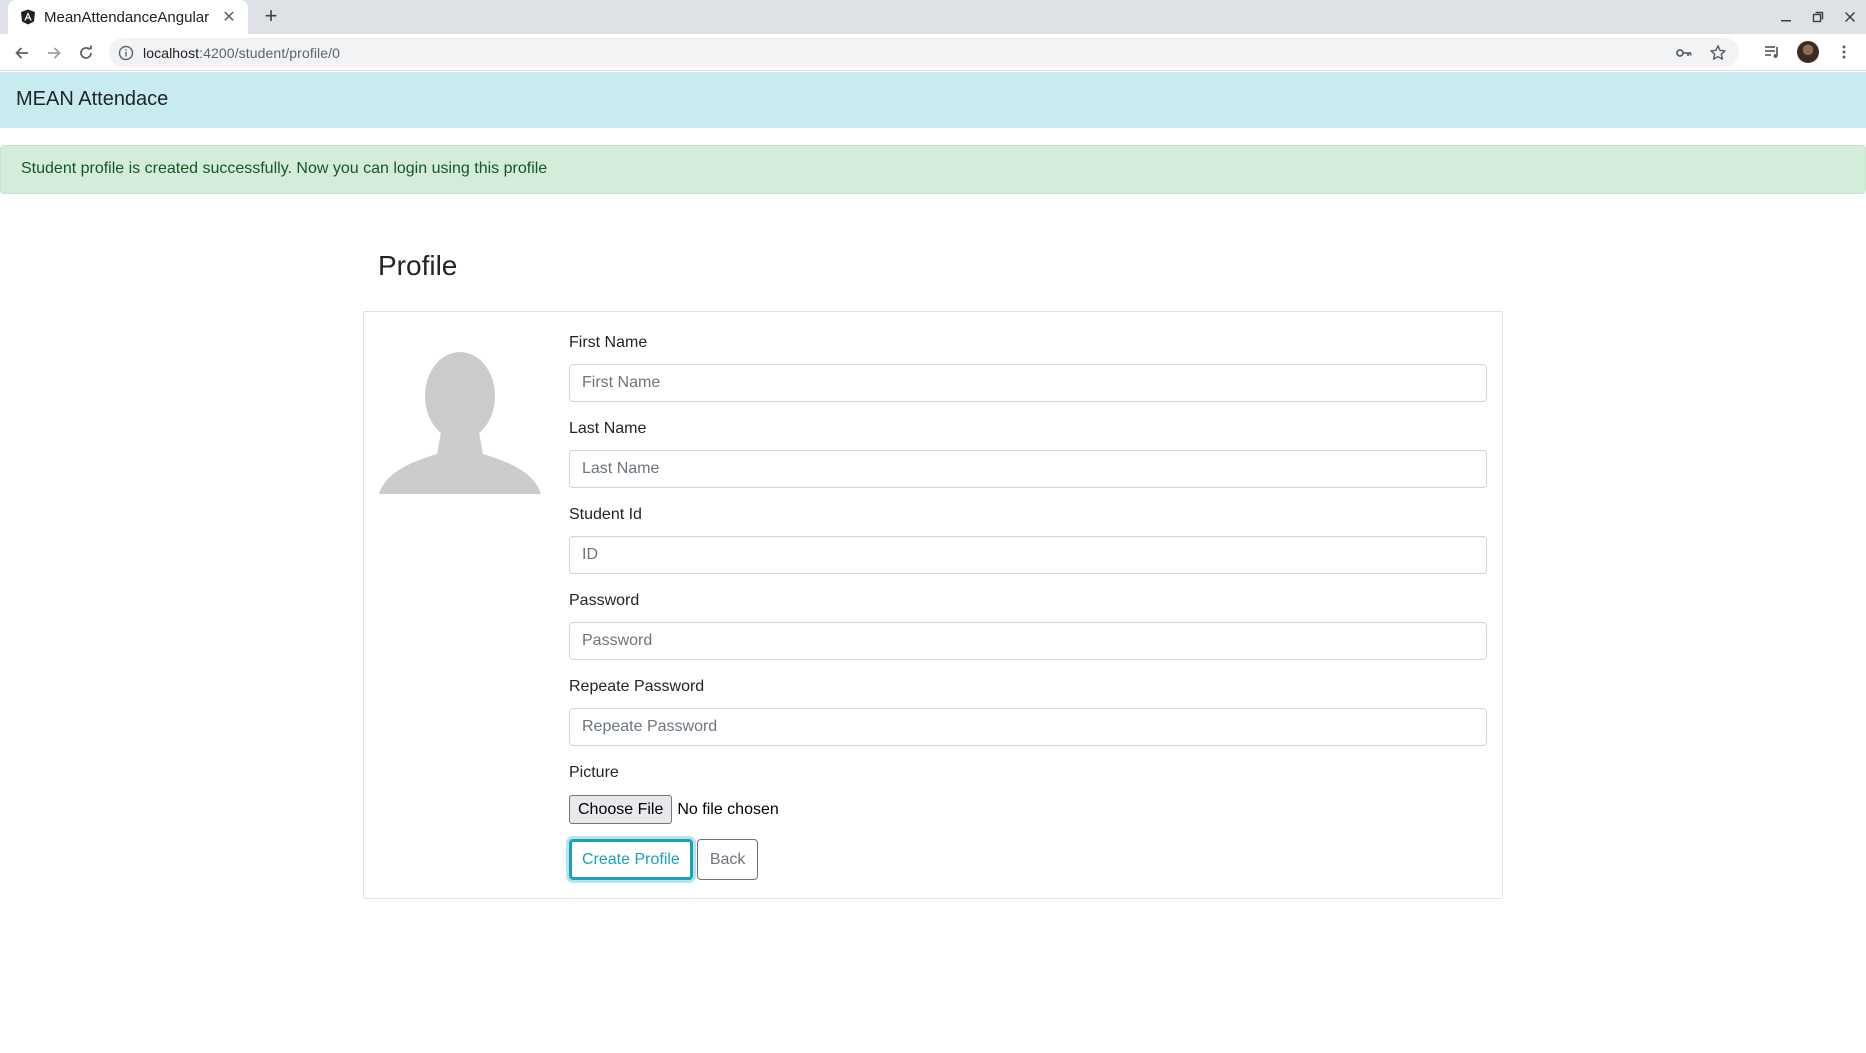  Describe the element at coordinates (594, 772) in the screenshot. I see `picture-label: Picture` at that location.